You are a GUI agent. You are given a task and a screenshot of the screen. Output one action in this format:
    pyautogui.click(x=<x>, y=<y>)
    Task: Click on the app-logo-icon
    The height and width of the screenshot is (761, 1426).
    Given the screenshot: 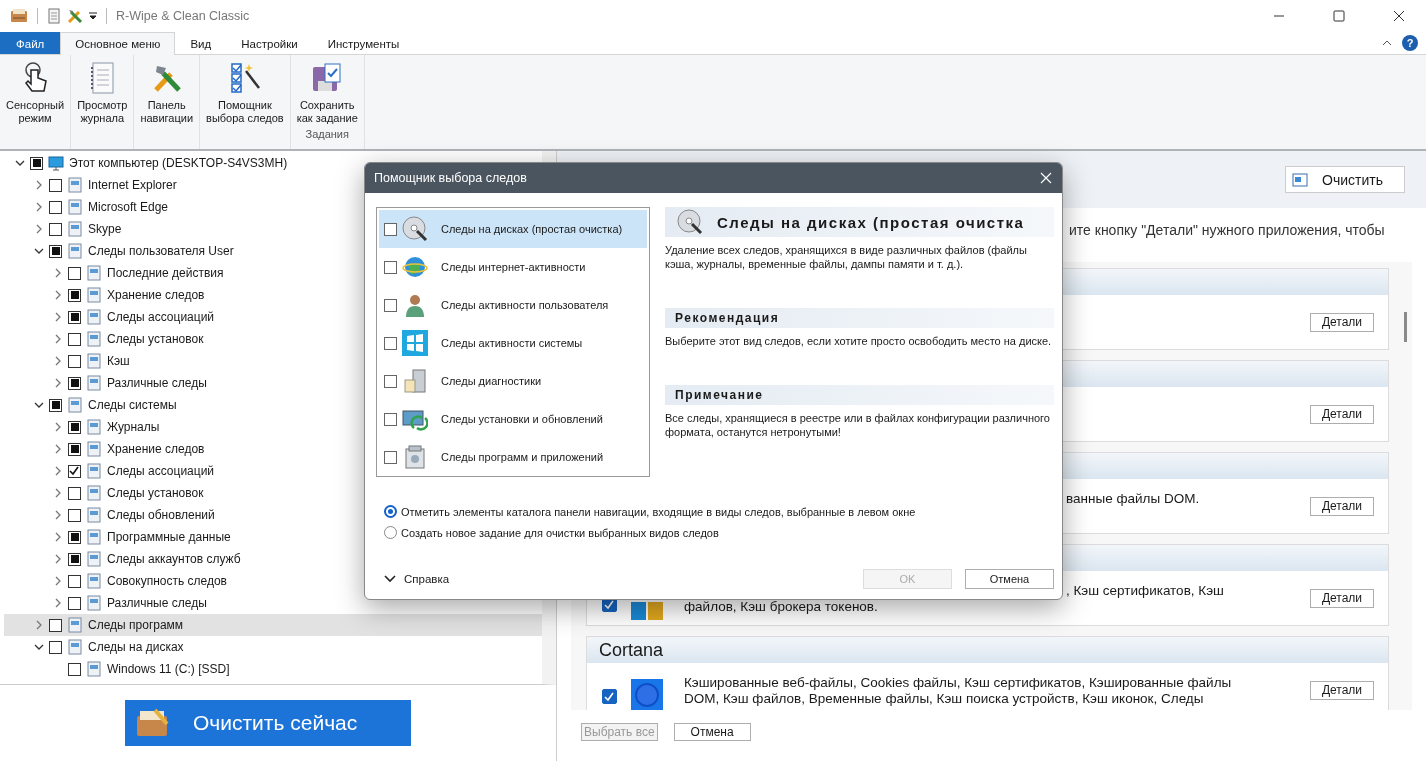 What is the action you would take?
    pyautogui.click(x=19, y=16)
    